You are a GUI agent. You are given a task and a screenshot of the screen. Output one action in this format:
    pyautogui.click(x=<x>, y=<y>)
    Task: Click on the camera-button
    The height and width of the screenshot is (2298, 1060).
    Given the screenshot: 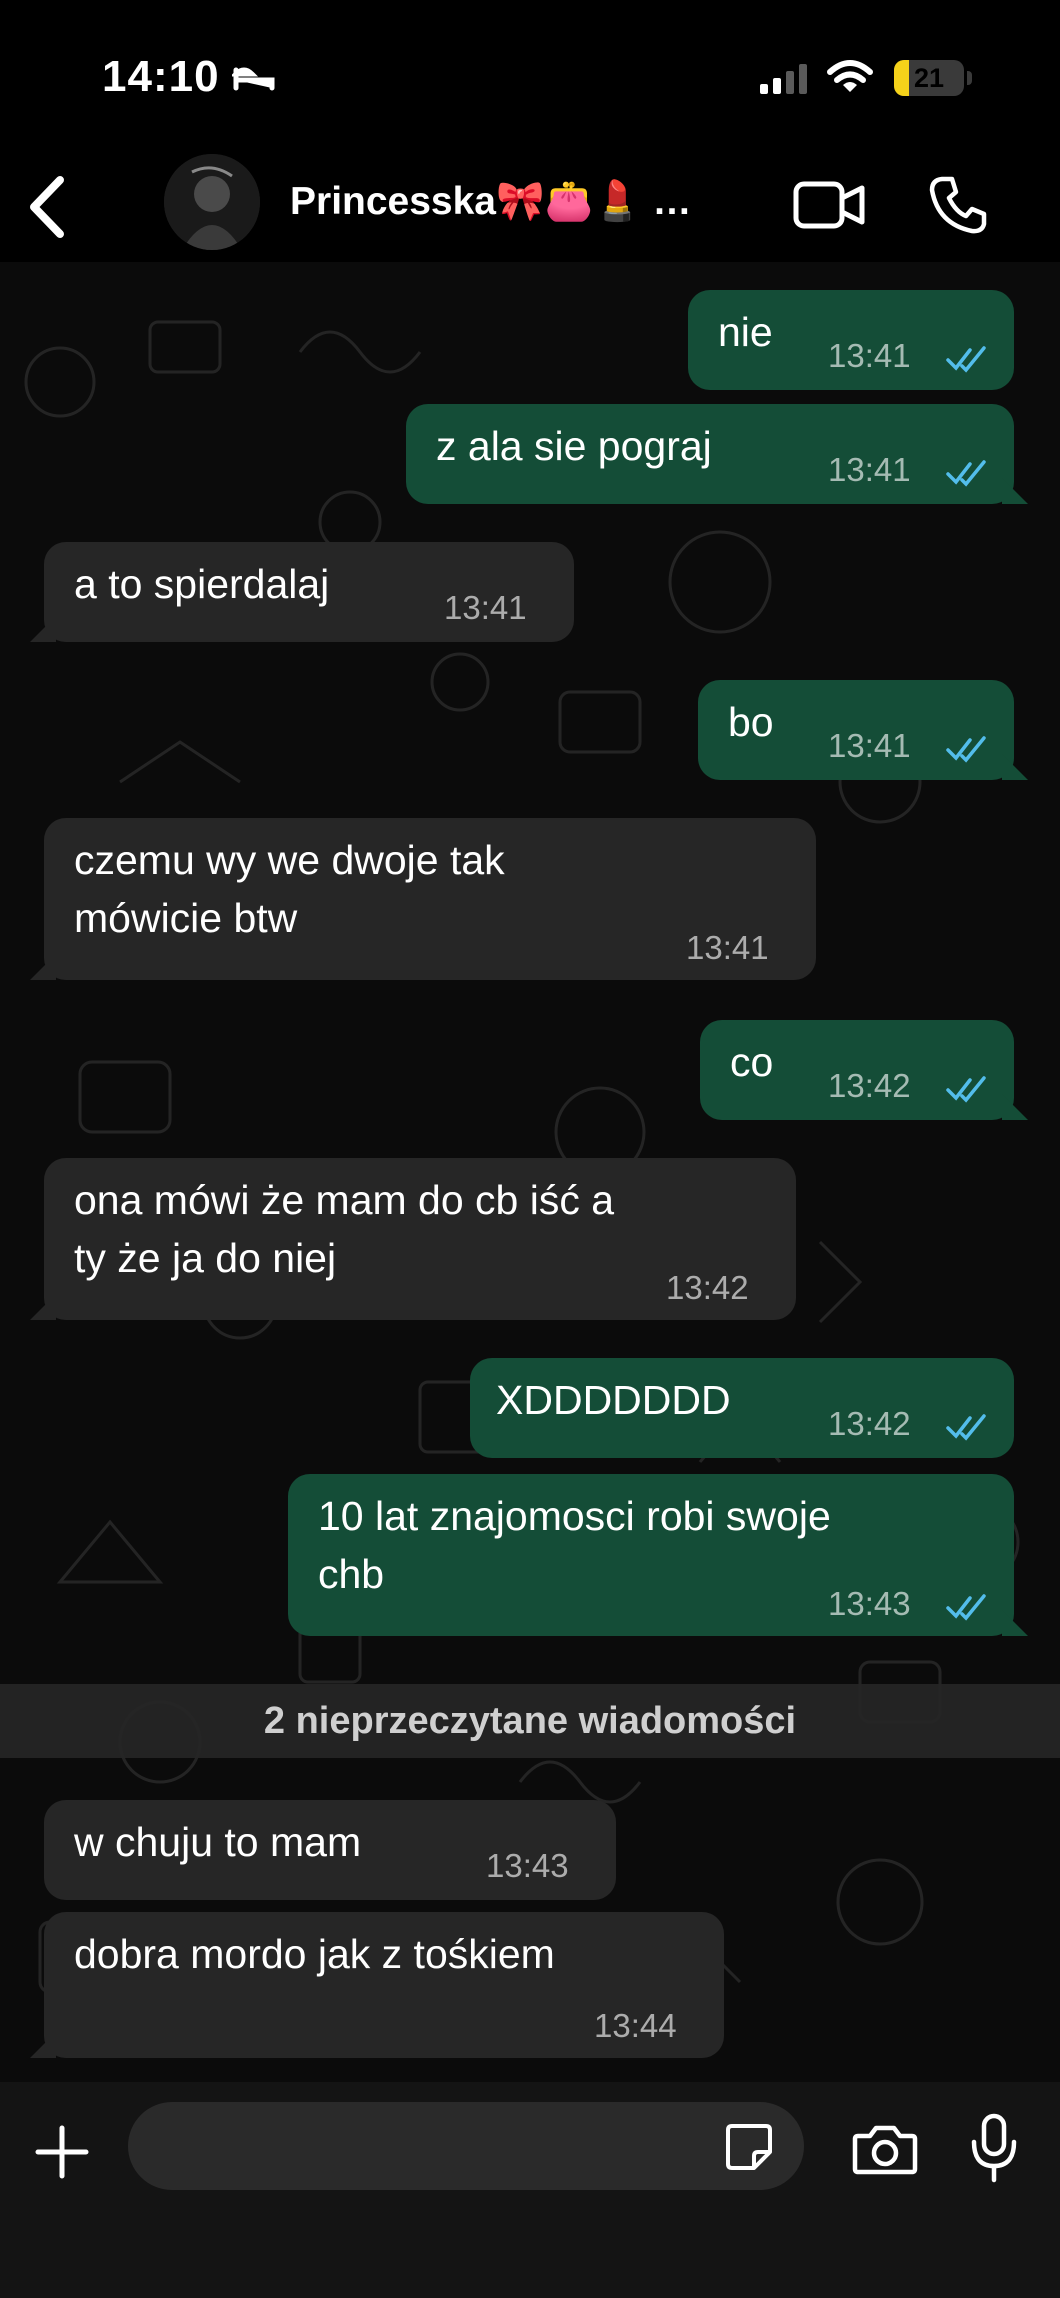 What is the action you would take?
    pyautogui.click(x=885, y=2152)
    